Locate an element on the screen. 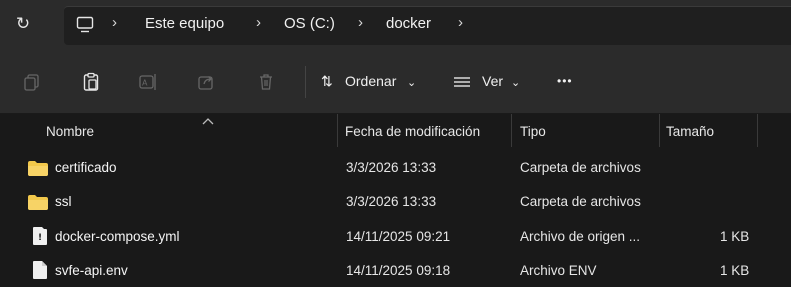  file-modified: 14/11/2025 09:21 is located at coordinates (398, 236).